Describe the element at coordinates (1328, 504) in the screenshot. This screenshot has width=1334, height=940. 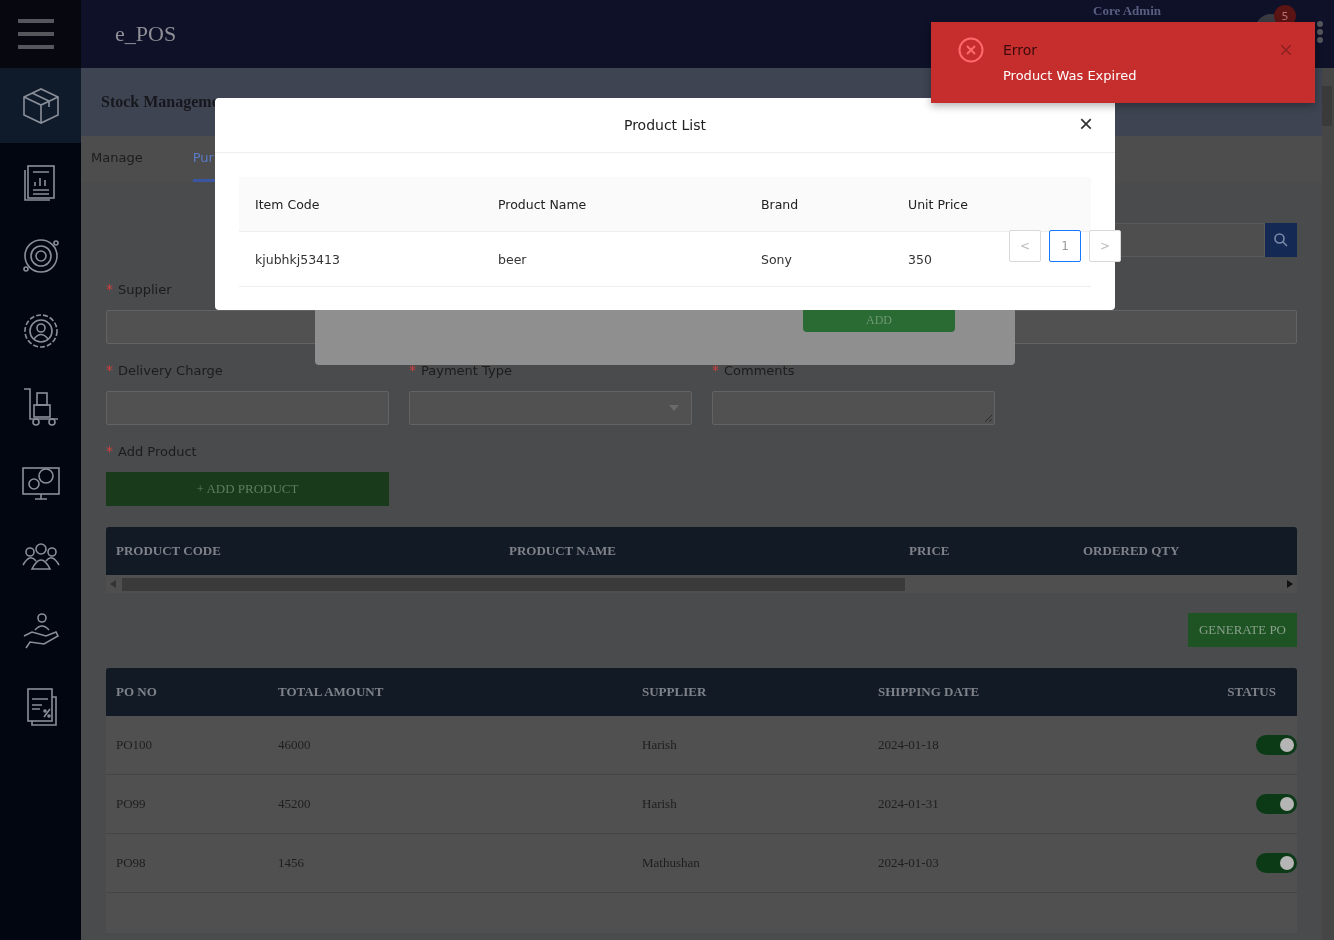
I see `vertical-scrollbar` at that location.